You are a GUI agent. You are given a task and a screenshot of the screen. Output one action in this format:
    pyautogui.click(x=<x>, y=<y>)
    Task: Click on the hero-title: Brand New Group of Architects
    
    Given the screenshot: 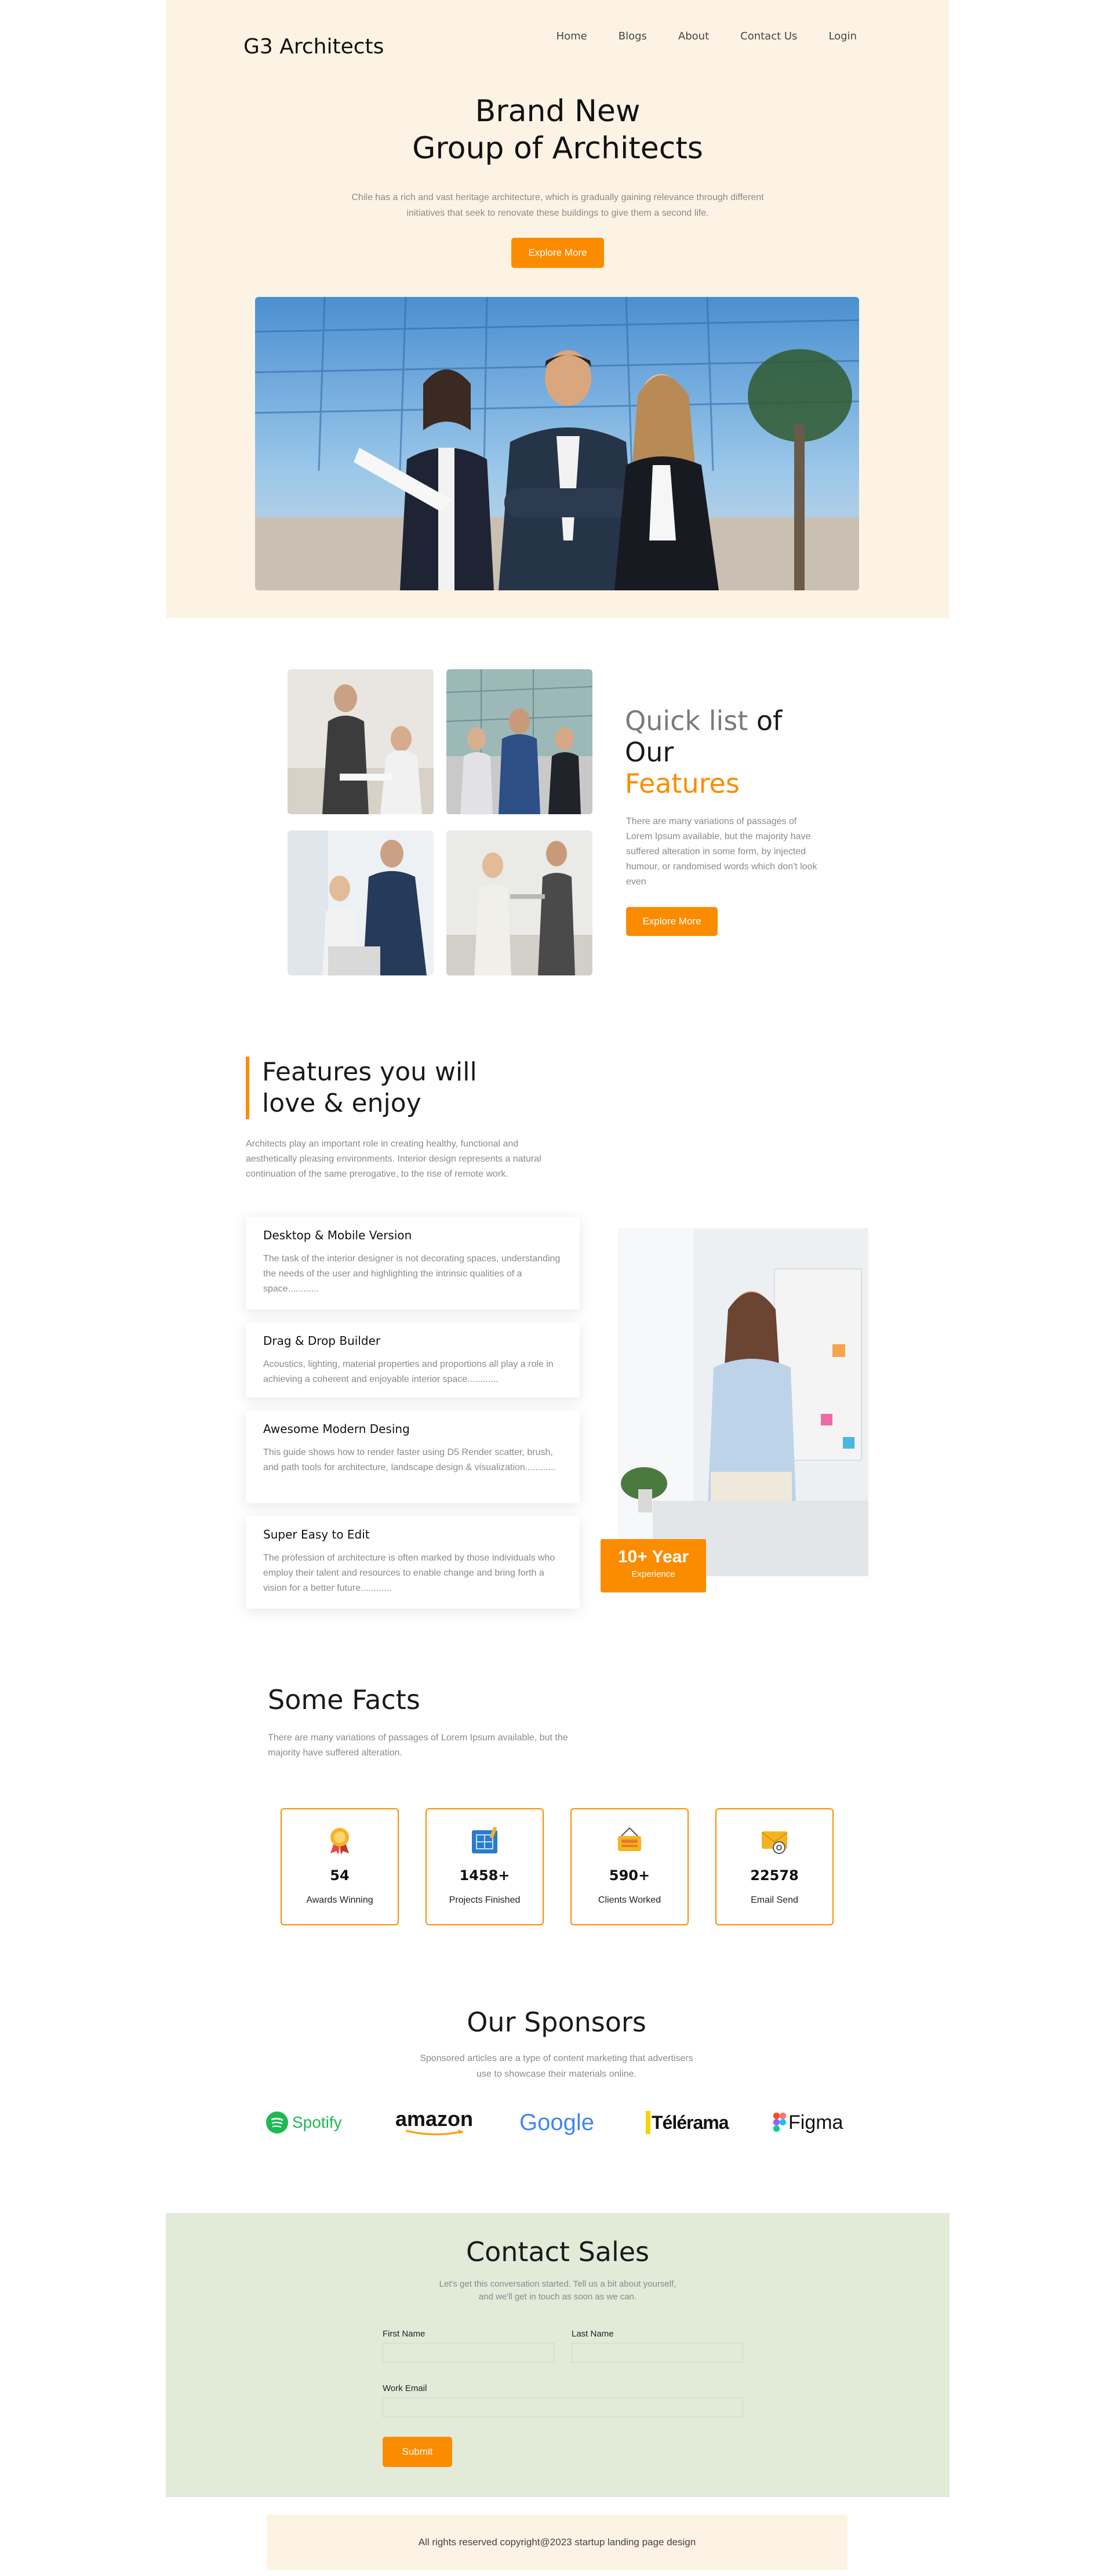 What is the action you would take?
    pyautogui.click(x=558, y=130)
    